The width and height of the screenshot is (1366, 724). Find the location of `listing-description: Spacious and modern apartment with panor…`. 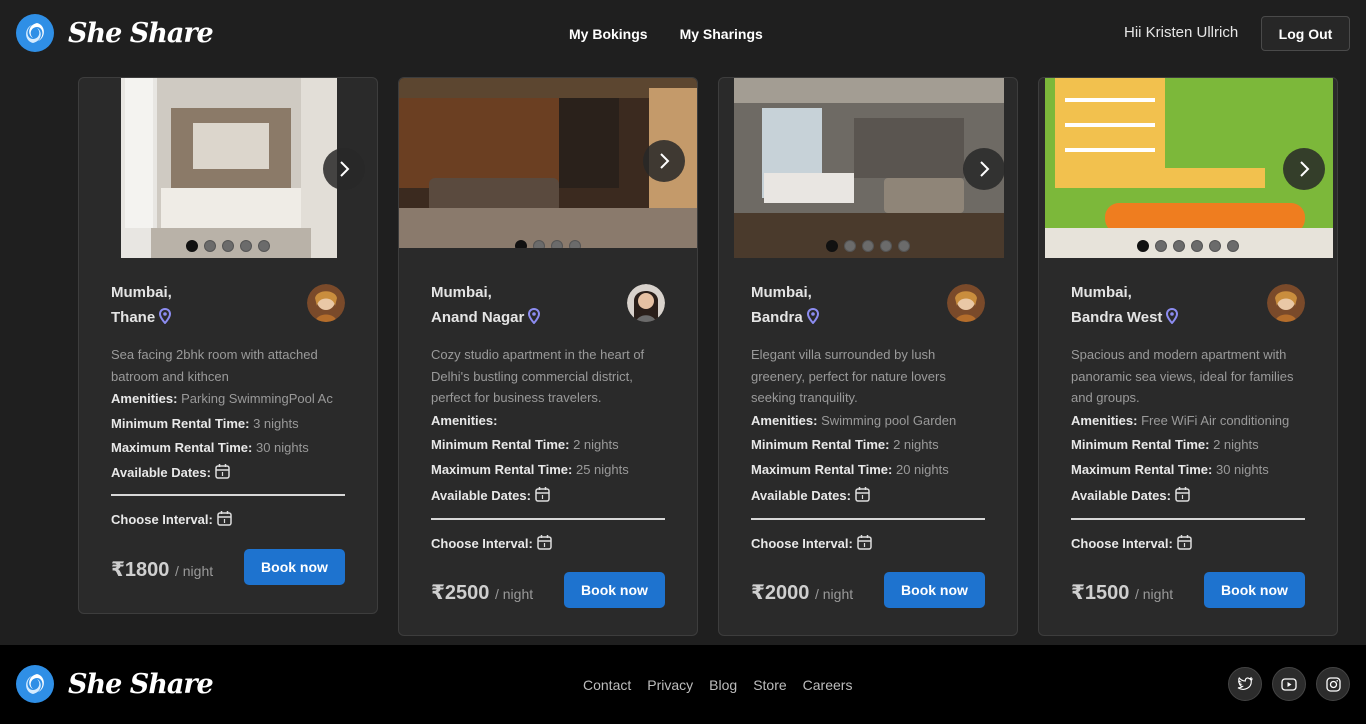

listing-description: Spacious and modern apartment with panor… is located at coordinates (1182, 376).